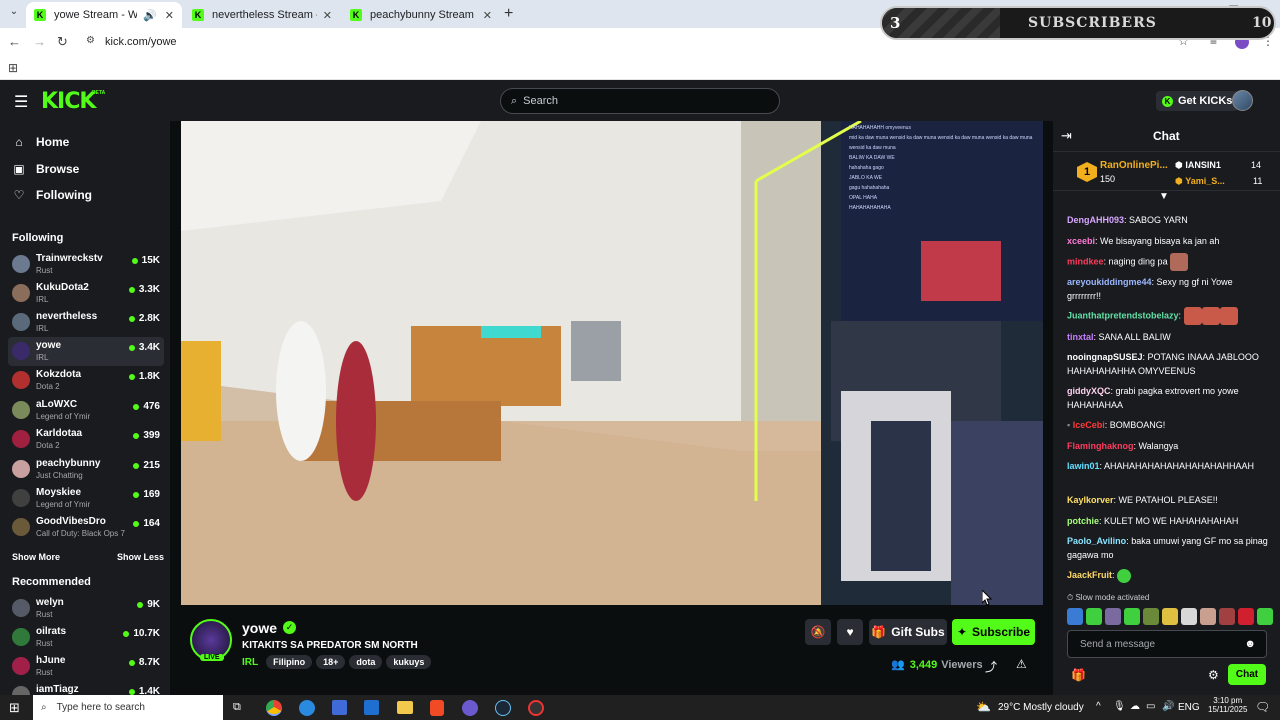 This screenshot has height=720, width=1280. Describe the element at coordinates (993, 632) in the screenshot. I see `subscribe-button: ✦ Subscribe` at that location.